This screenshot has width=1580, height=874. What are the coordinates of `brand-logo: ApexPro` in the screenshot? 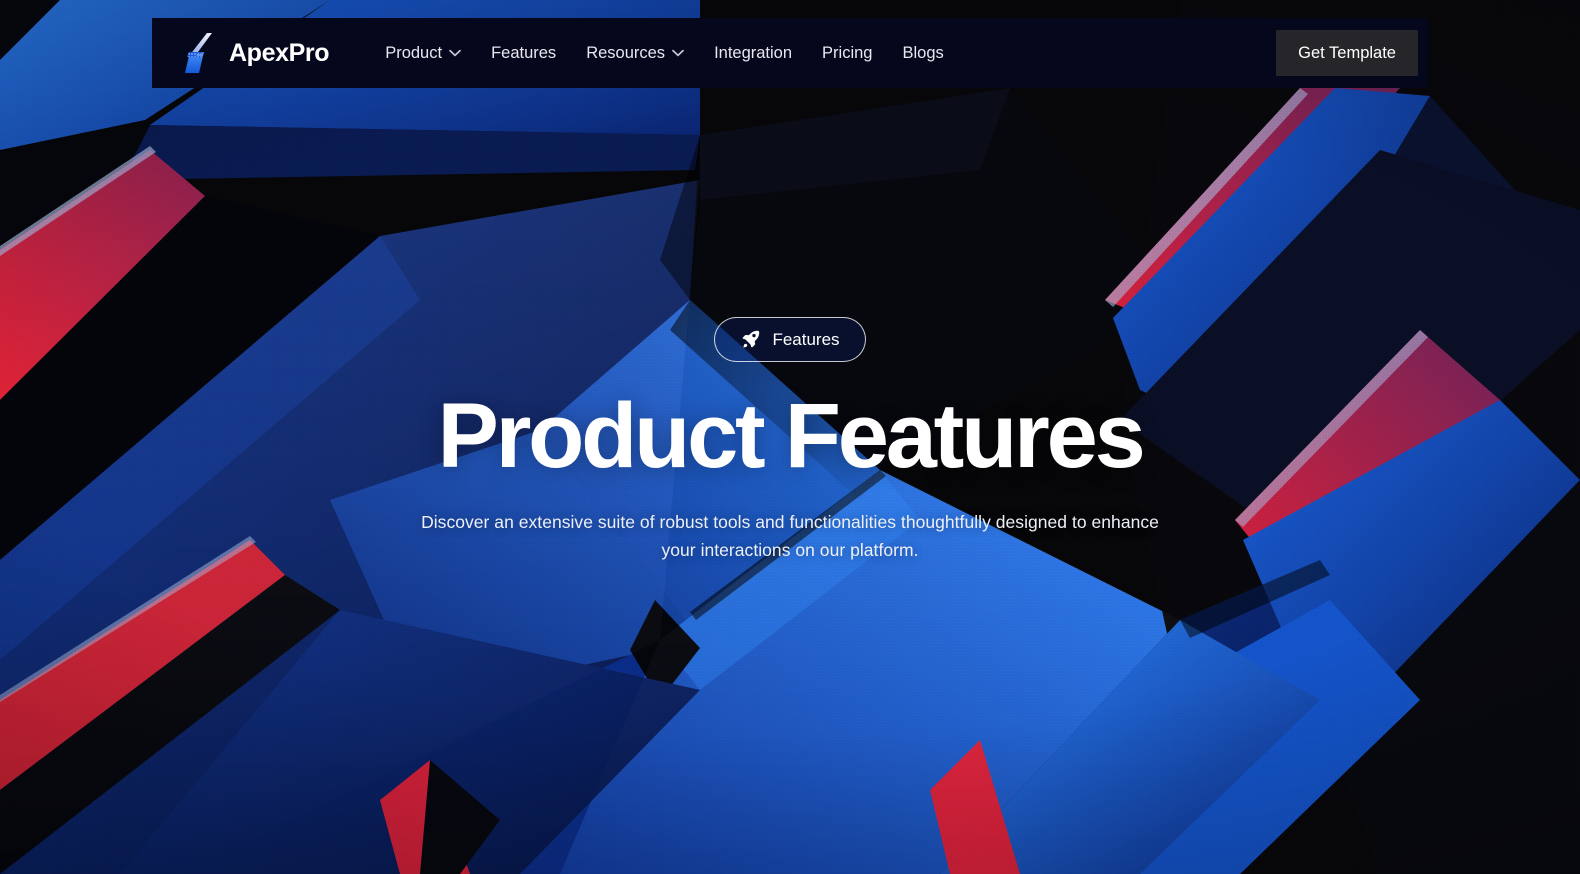 It's located at (256, 53).